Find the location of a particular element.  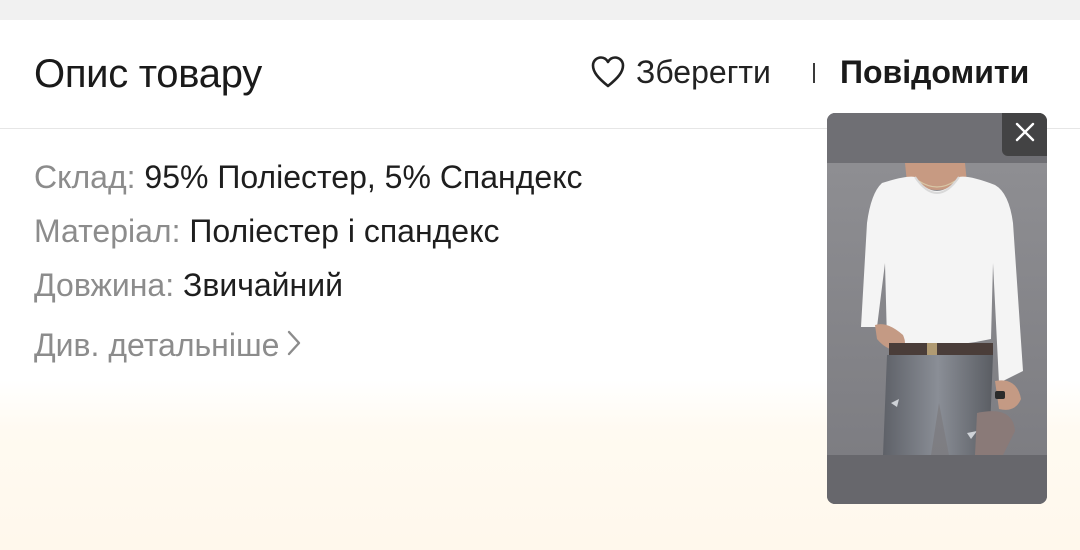

heart-outline-icon is located at coordinates (608, 72).